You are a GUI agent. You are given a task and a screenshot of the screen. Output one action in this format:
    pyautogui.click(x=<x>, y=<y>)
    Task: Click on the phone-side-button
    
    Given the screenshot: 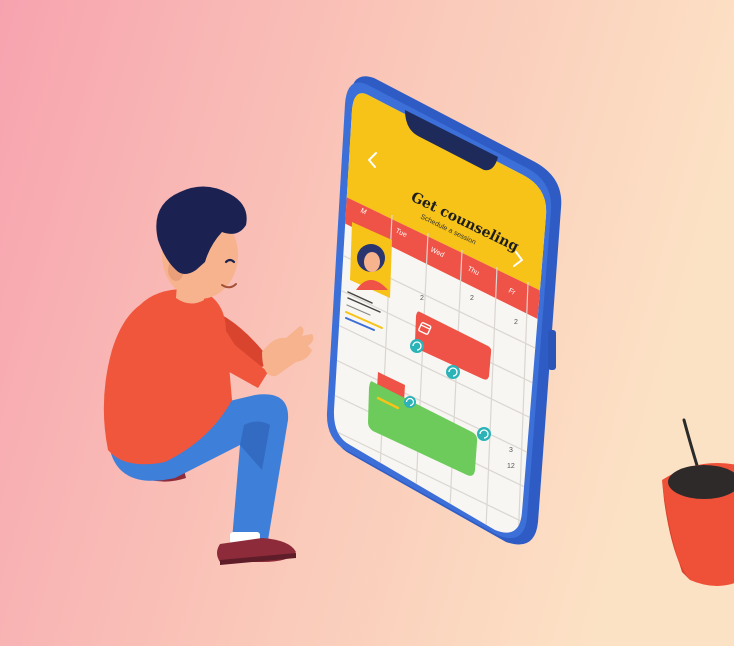 What is the action you would take?
    pyautogui.click(x=552, y=350)
    